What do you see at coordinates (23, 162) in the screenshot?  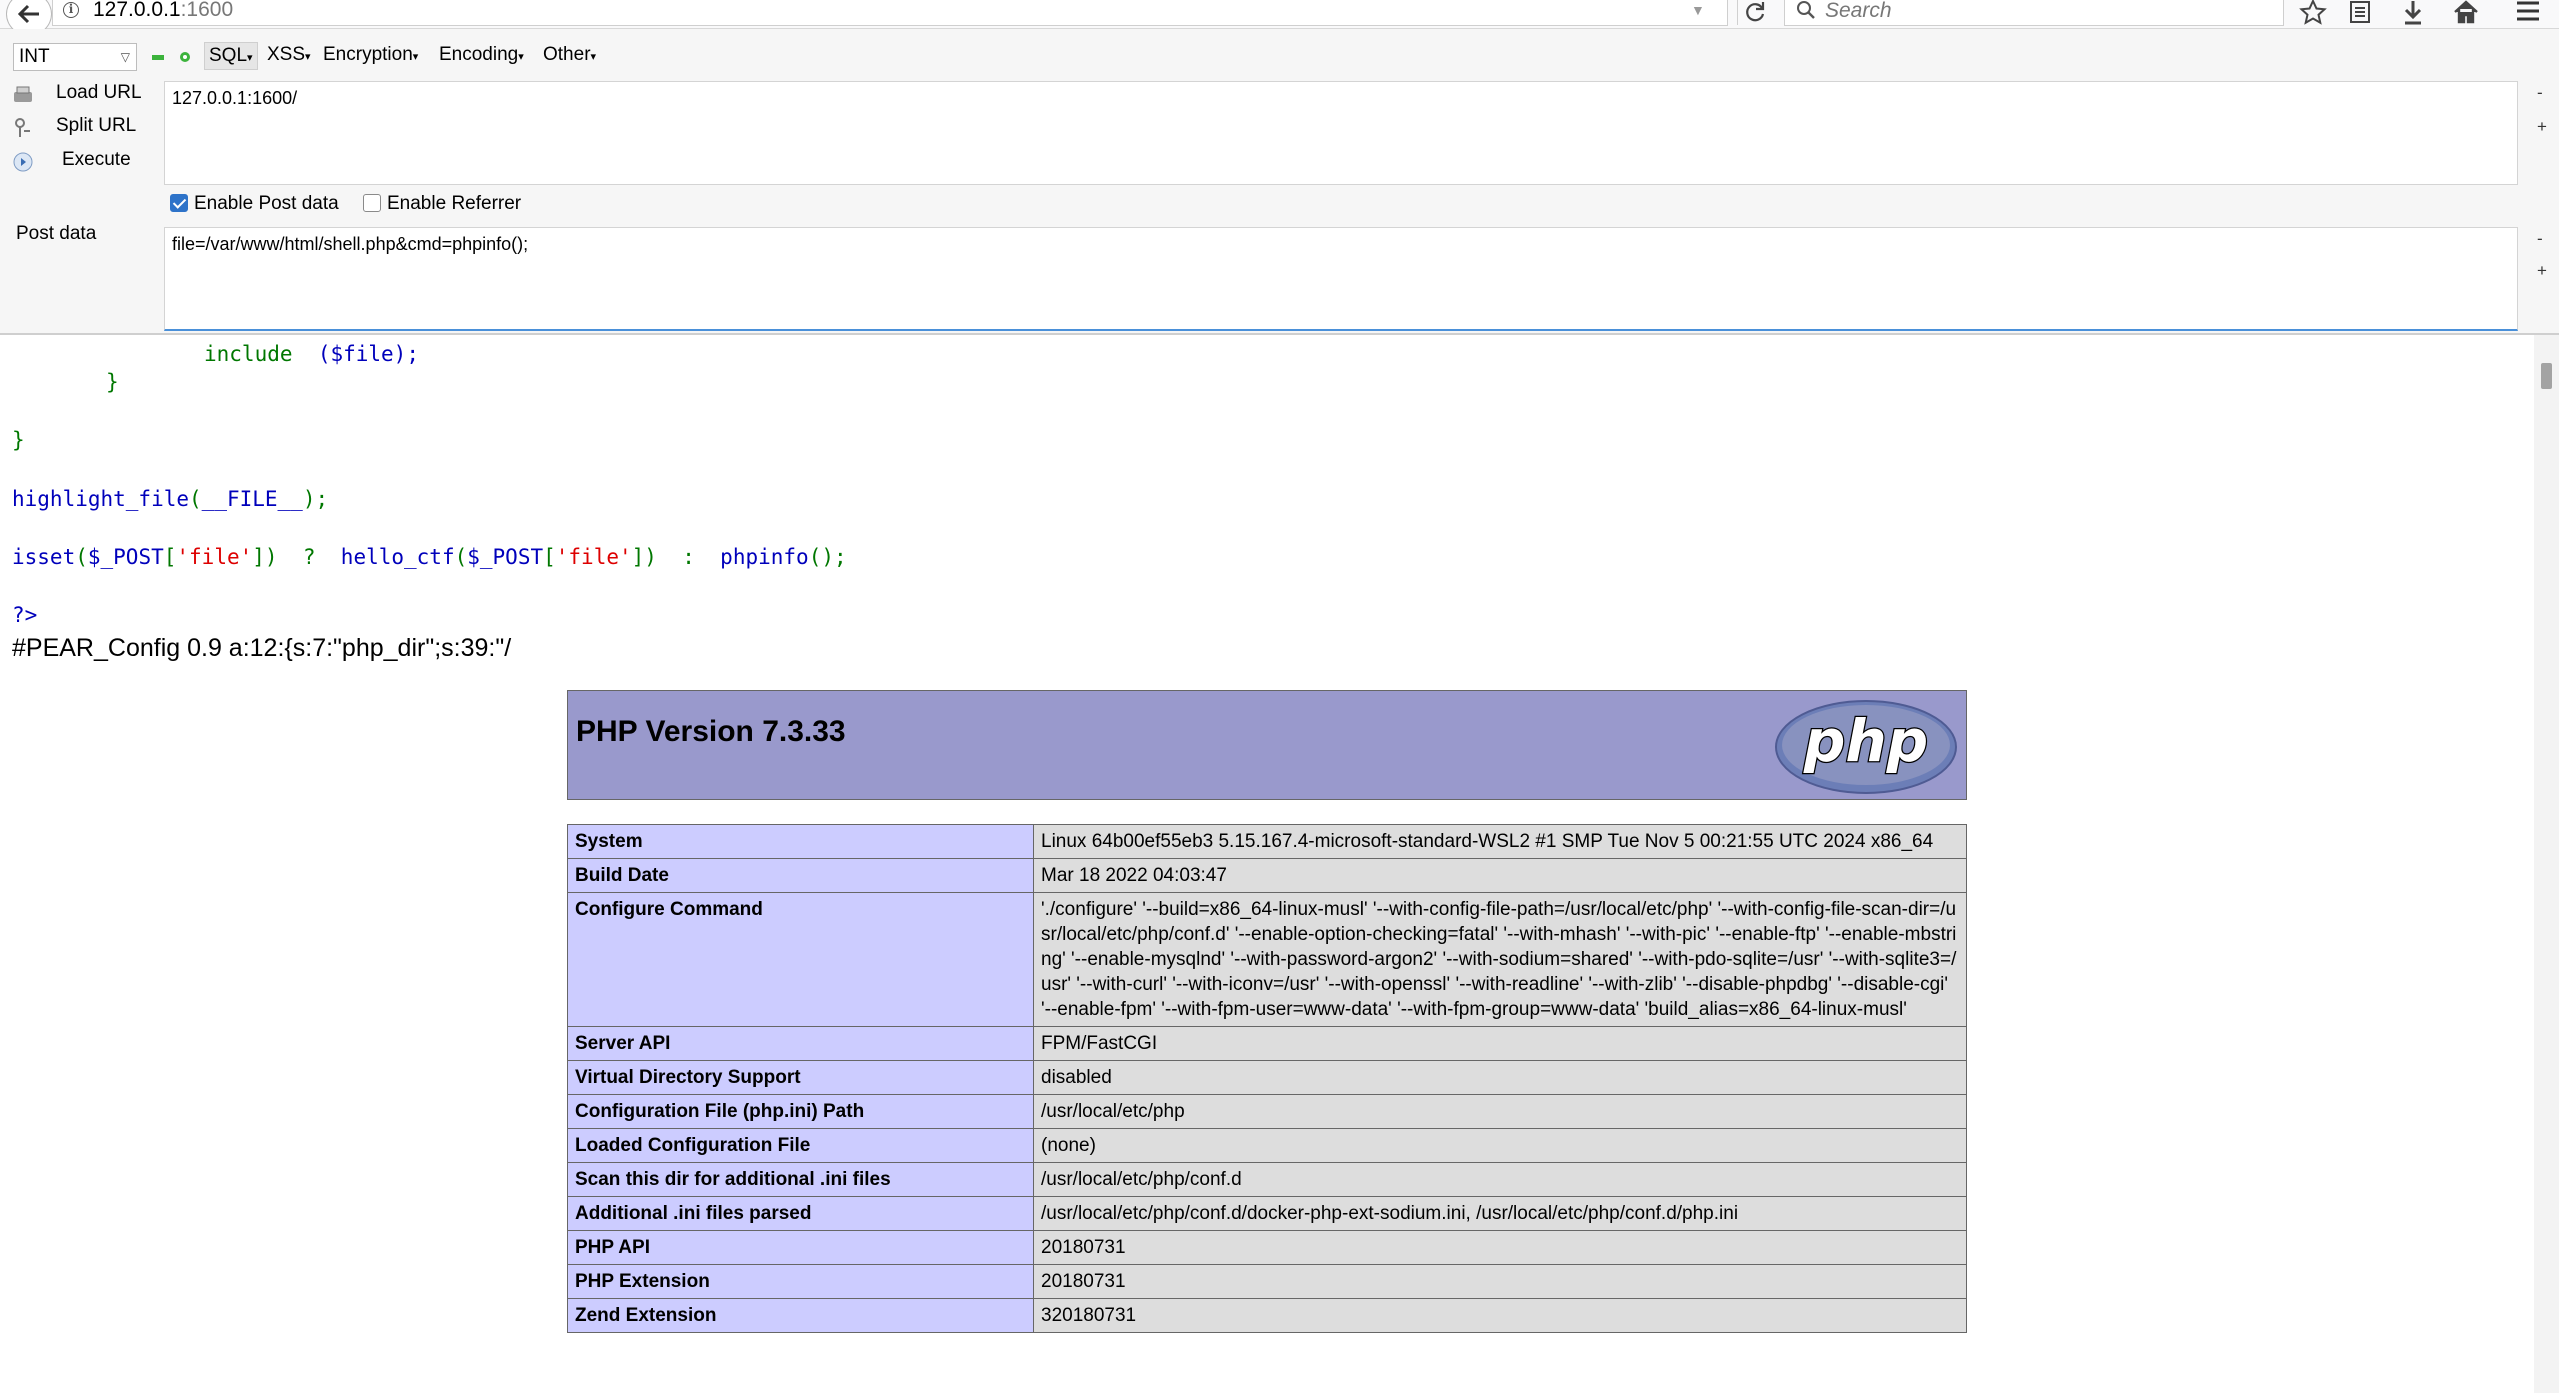 I see `execute-play-icon` at bounding box center [23, 162].